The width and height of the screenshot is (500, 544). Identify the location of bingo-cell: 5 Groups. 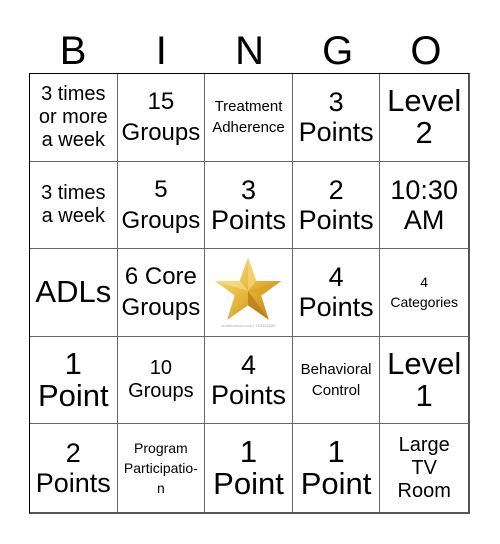
(161, 205).